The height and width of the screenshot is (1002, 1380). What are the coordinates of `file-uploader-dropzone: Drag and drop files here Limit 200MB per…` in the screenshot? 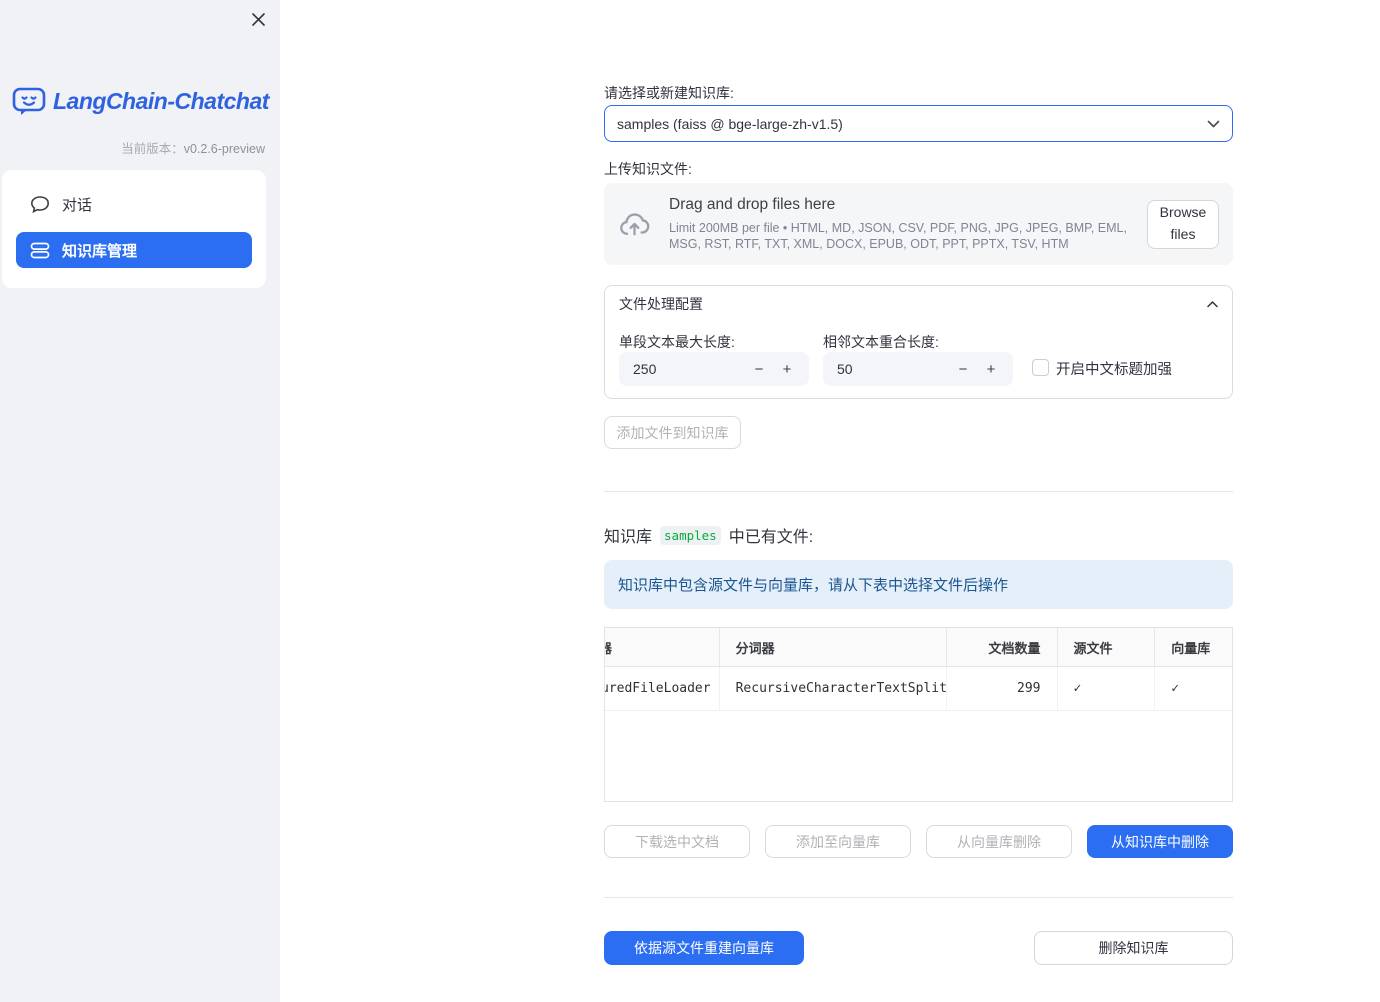 It's located at (918, 224).